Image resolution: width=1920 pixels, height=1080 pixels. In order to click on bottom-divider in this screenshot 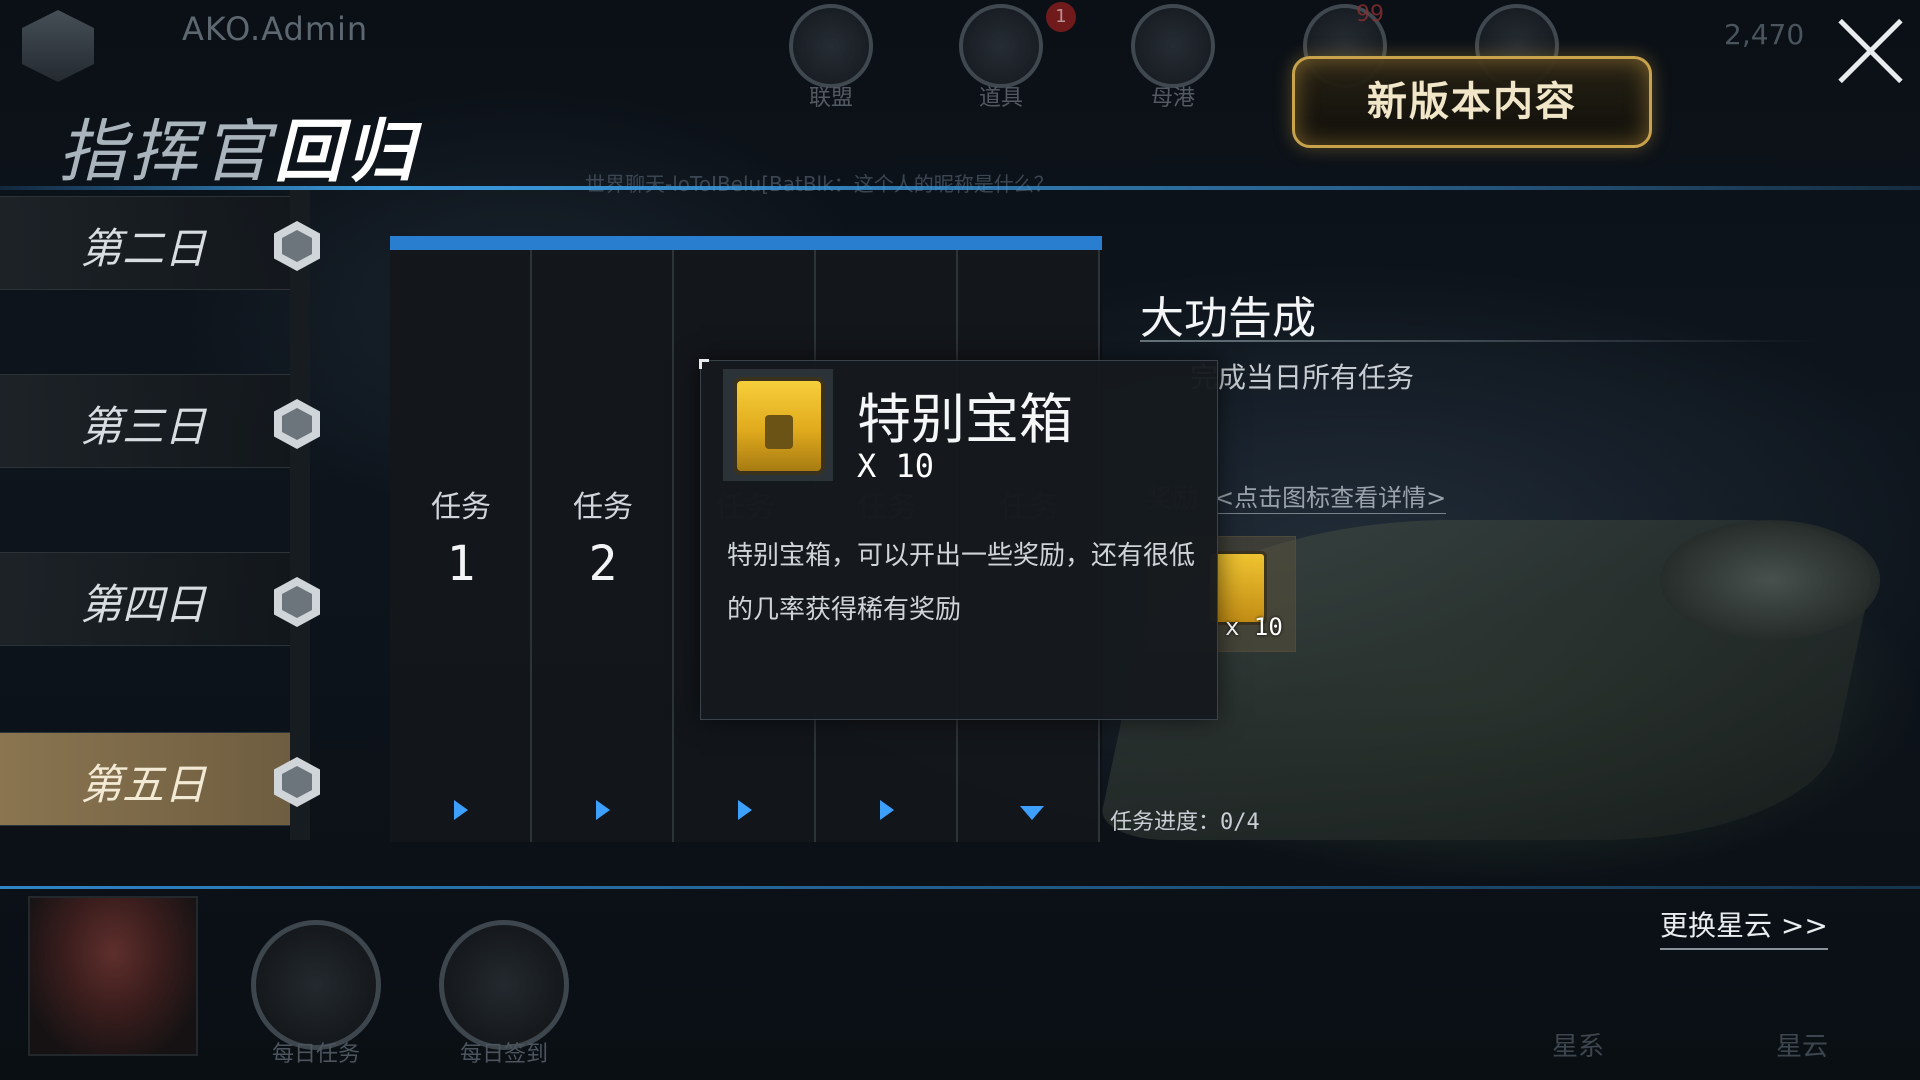, I will do `click(960, 887)`.